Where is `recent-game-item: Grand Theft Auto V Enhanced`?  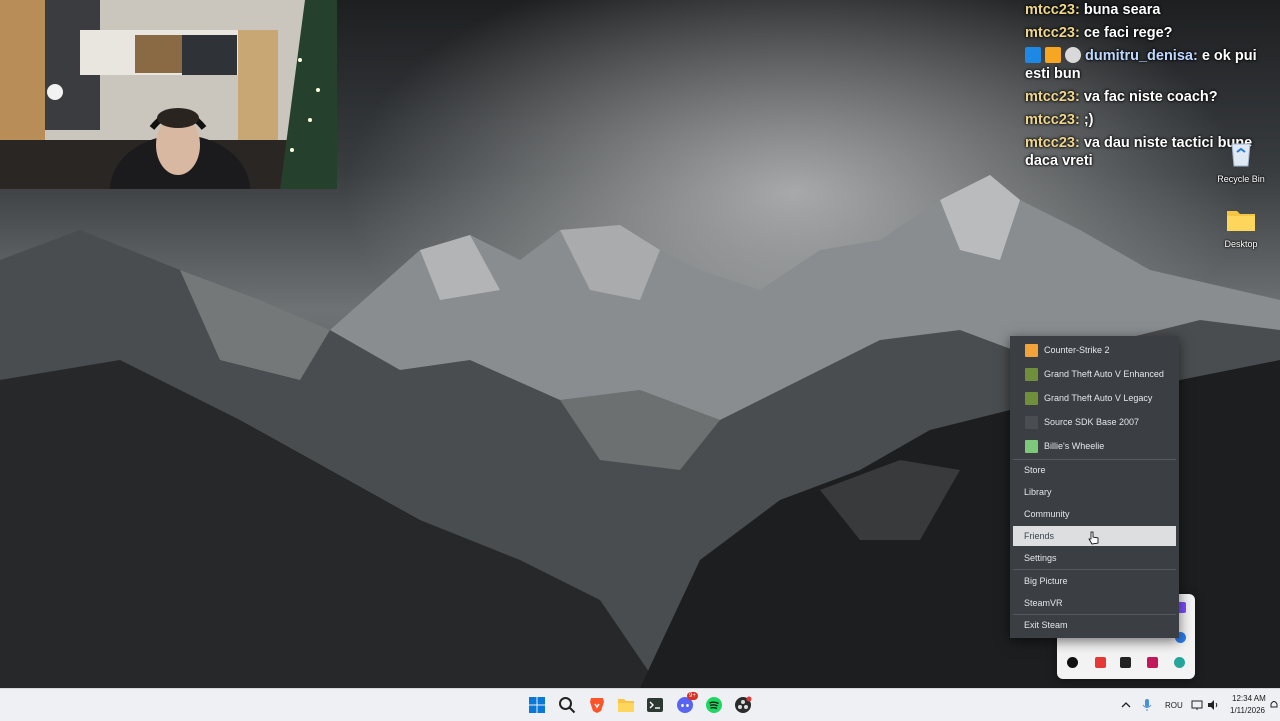 recent-game-item: Grand Theft Auto V Enhanced is located at coordinates (1094, 374).